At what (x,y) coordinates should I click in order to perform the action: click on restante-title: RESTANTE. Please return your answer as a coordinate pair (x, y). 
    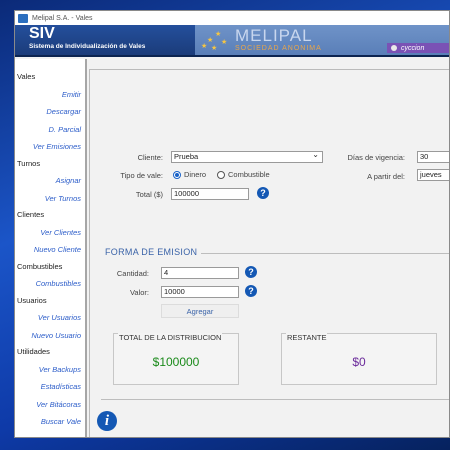
    Looking at the image, I should click on (307, 337).